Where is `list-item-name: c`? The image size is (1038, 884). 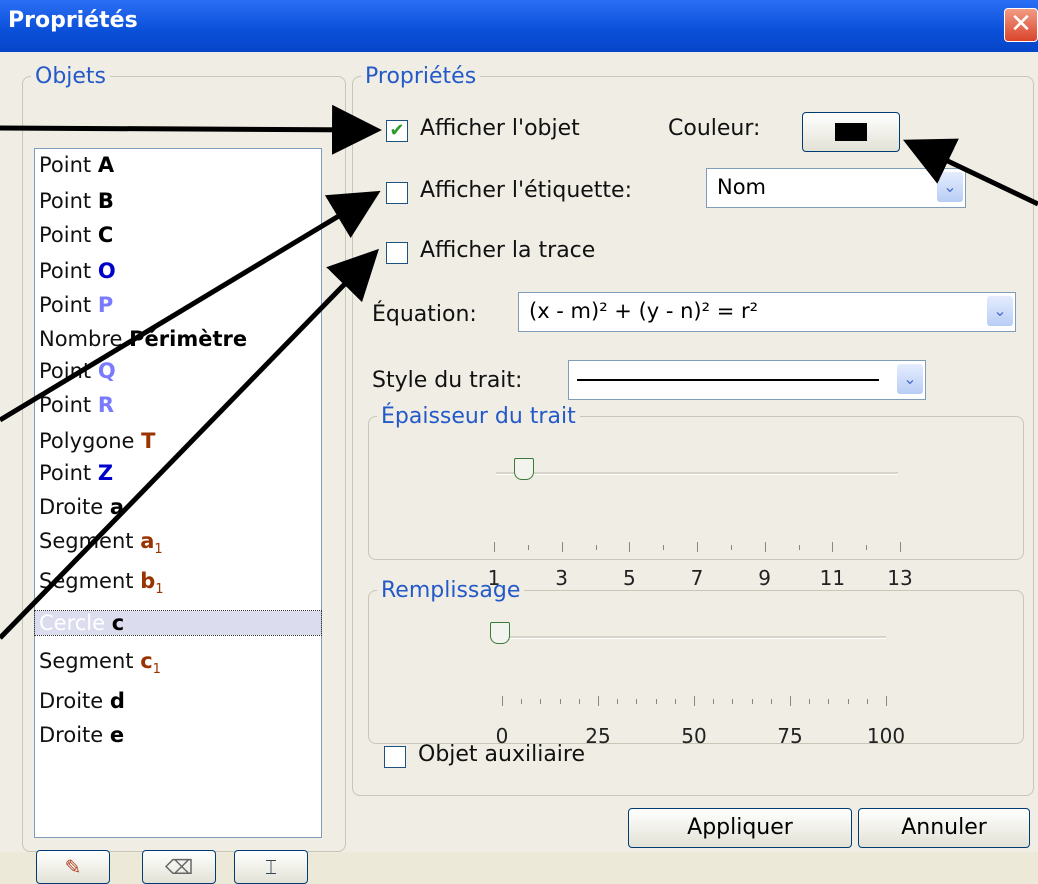
list-item-name: c is located at coordinates (118, 623).